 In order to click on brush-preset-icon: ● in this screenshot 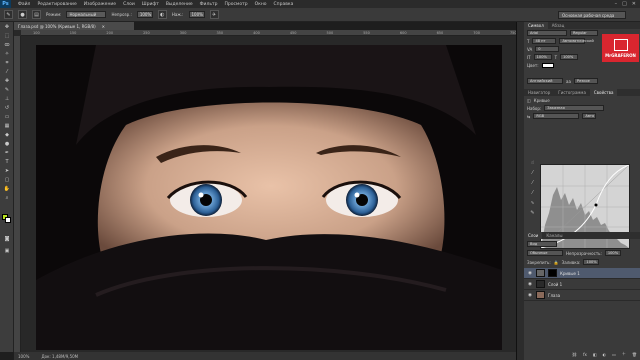, I will do `click(22, 14)`.